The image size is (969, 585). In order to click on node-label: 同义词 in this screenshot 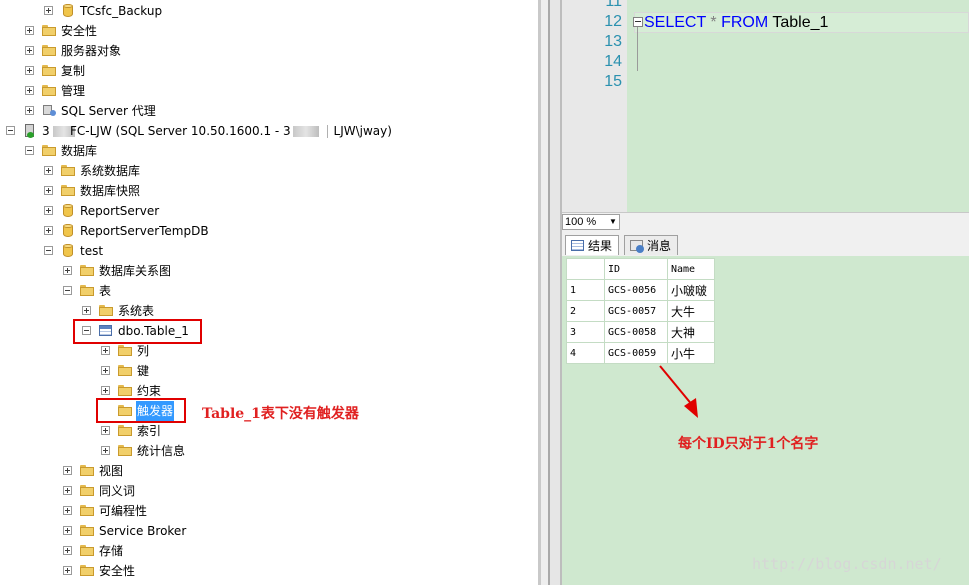, I will do `click(117, 491)`.